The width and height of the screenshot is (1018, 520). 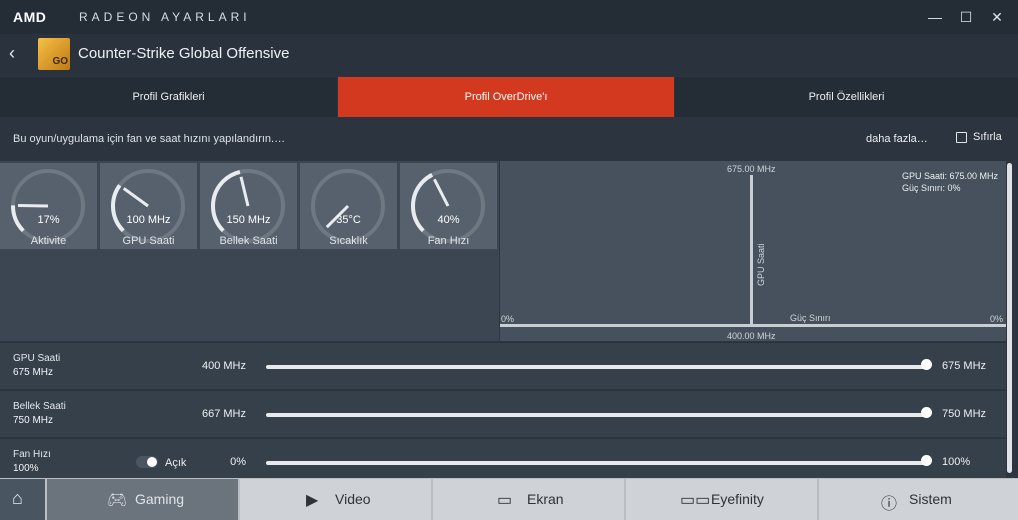 I want to click on graph-bottom-label: 400.00 MHz, so click(x=751, y=336).